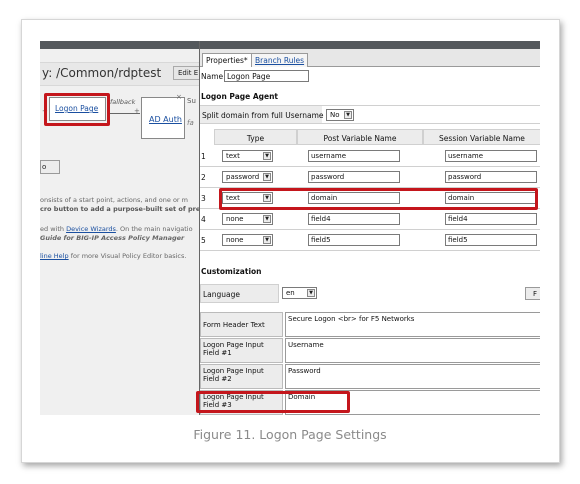 The height and width of the screenshot is (484, 580). I want to click on session-variable-input: password, so click(491, 177).